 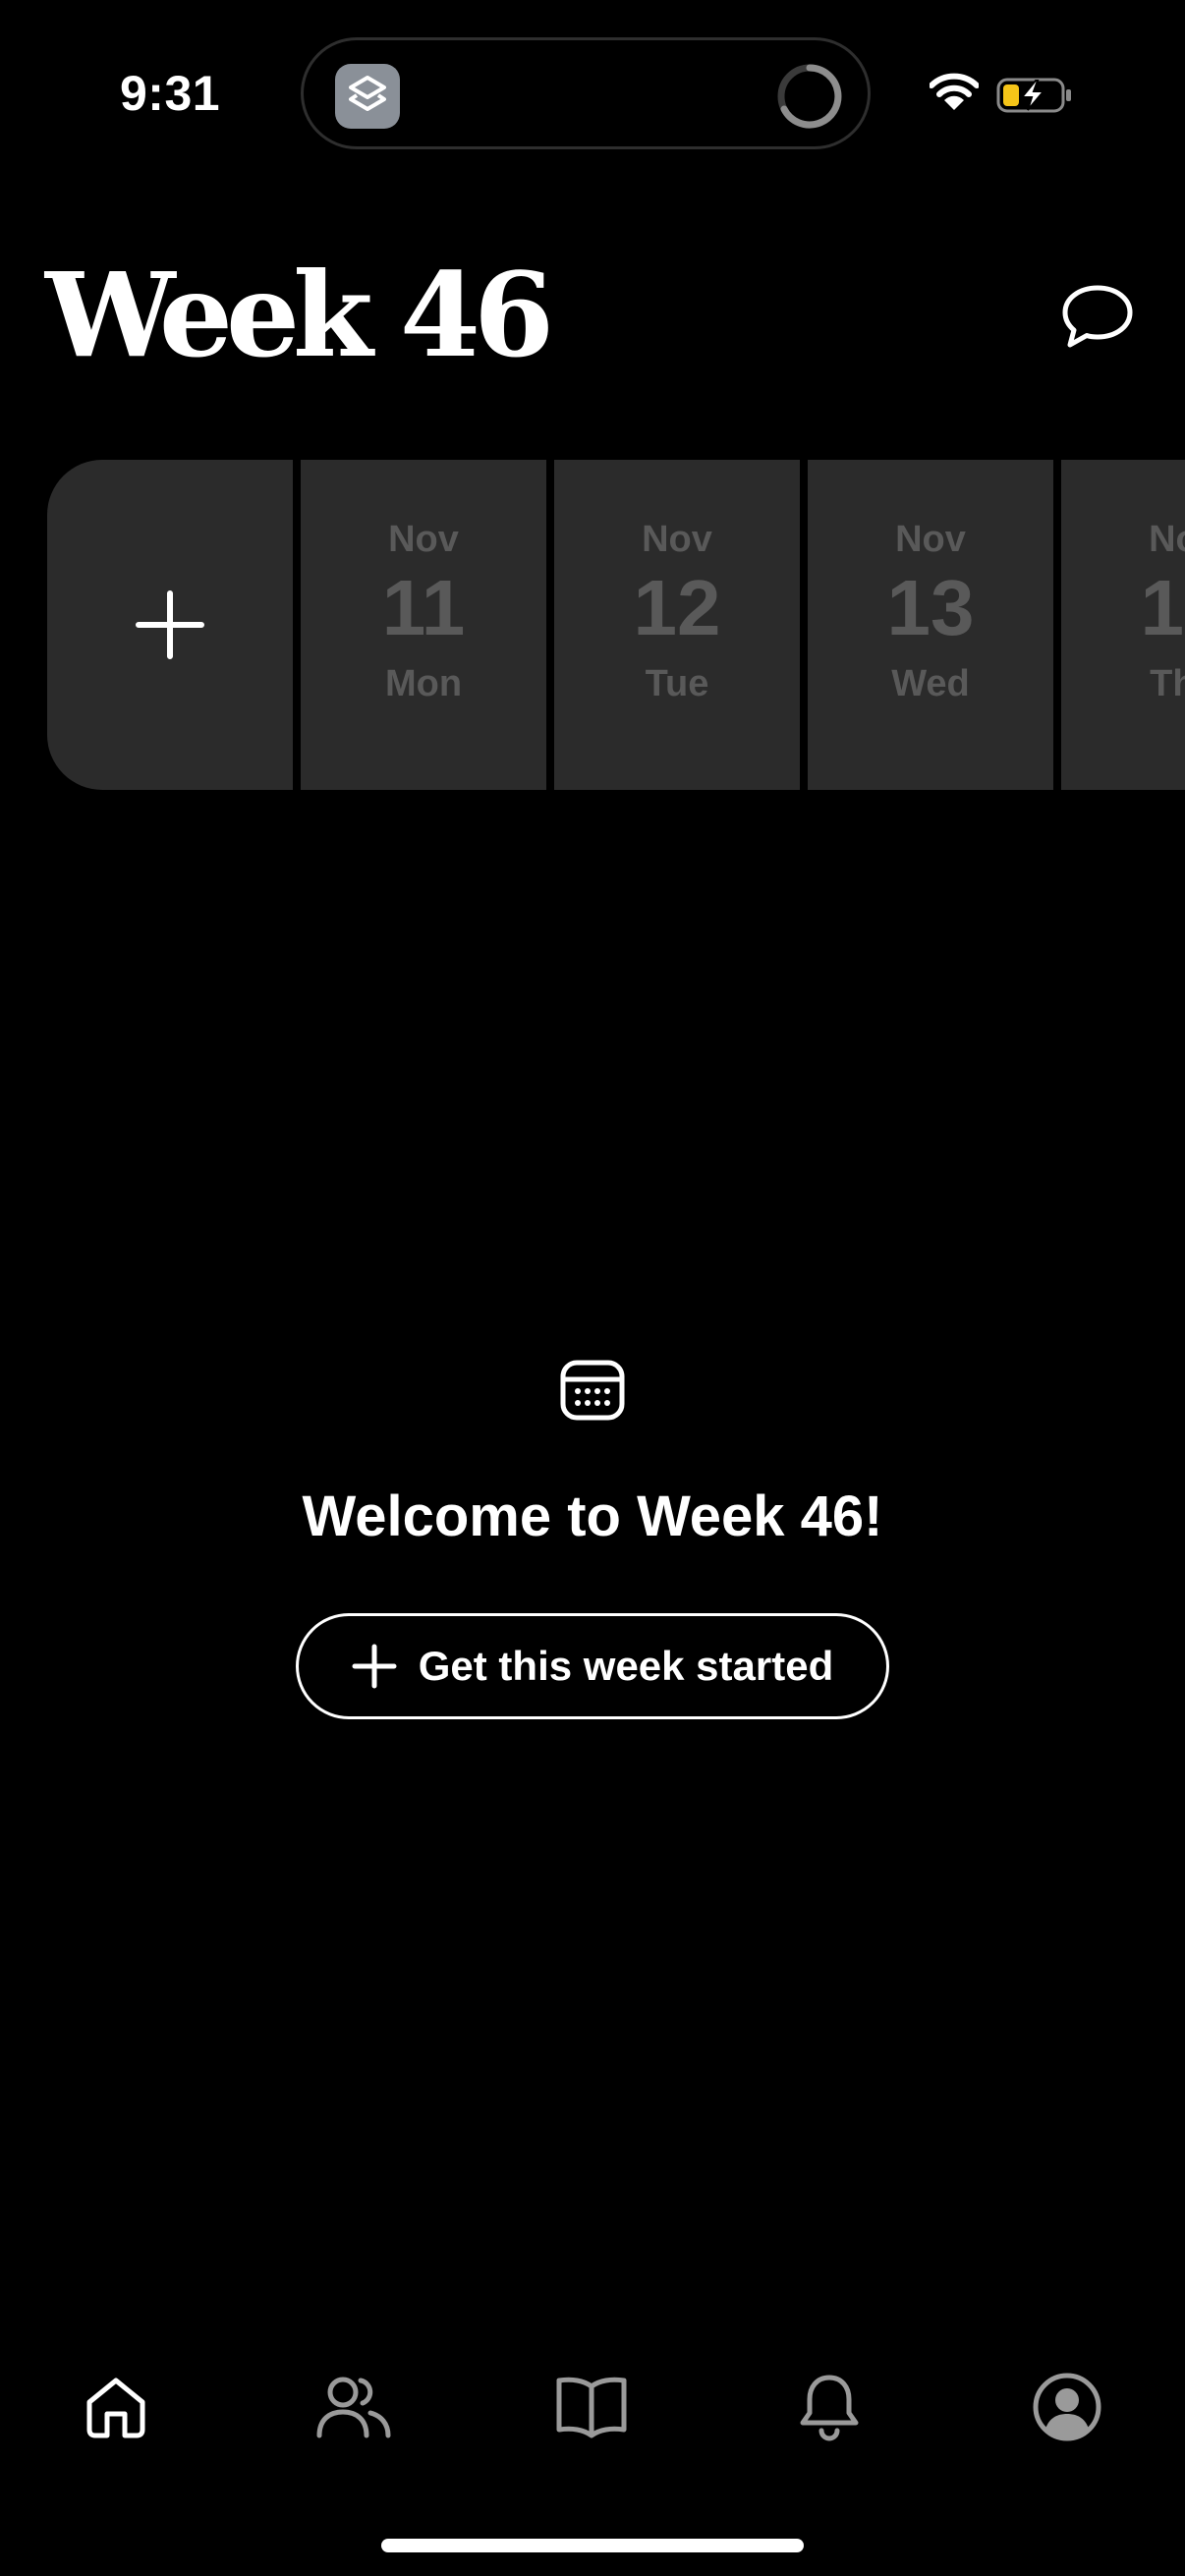 I want to click on day-card-nov-14: Nov 14 Thu, so click(x=1123, y=625).